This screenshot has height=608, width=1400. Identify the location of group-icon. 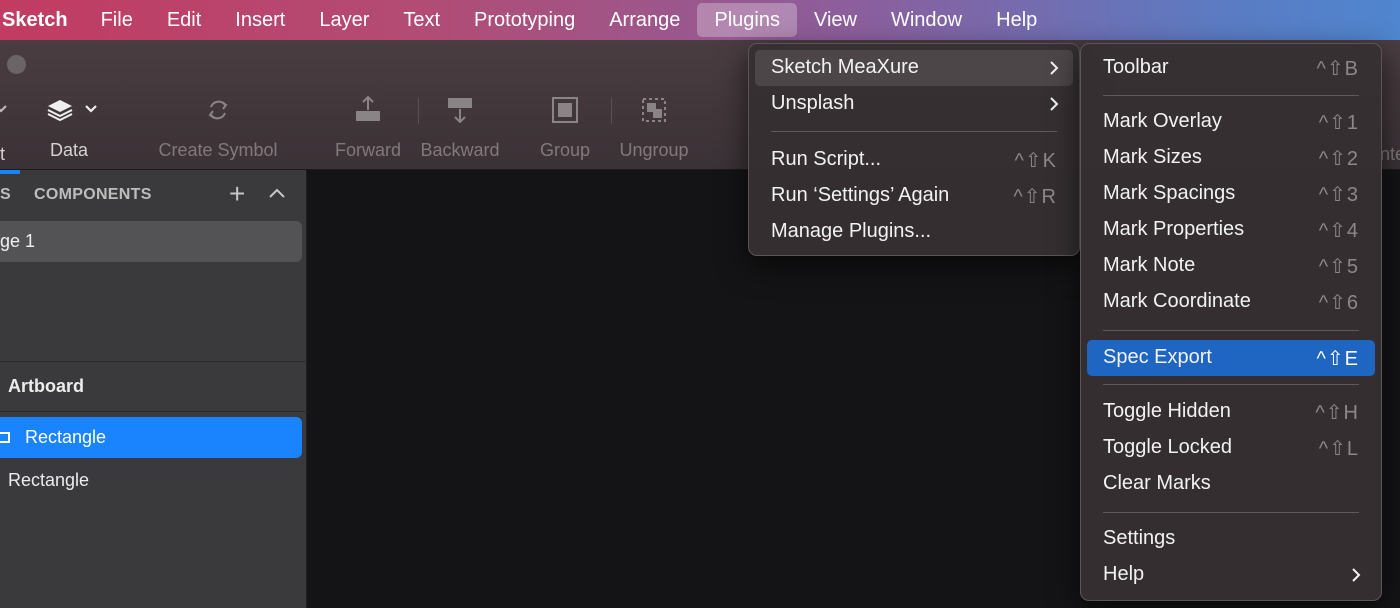
(565, 110).